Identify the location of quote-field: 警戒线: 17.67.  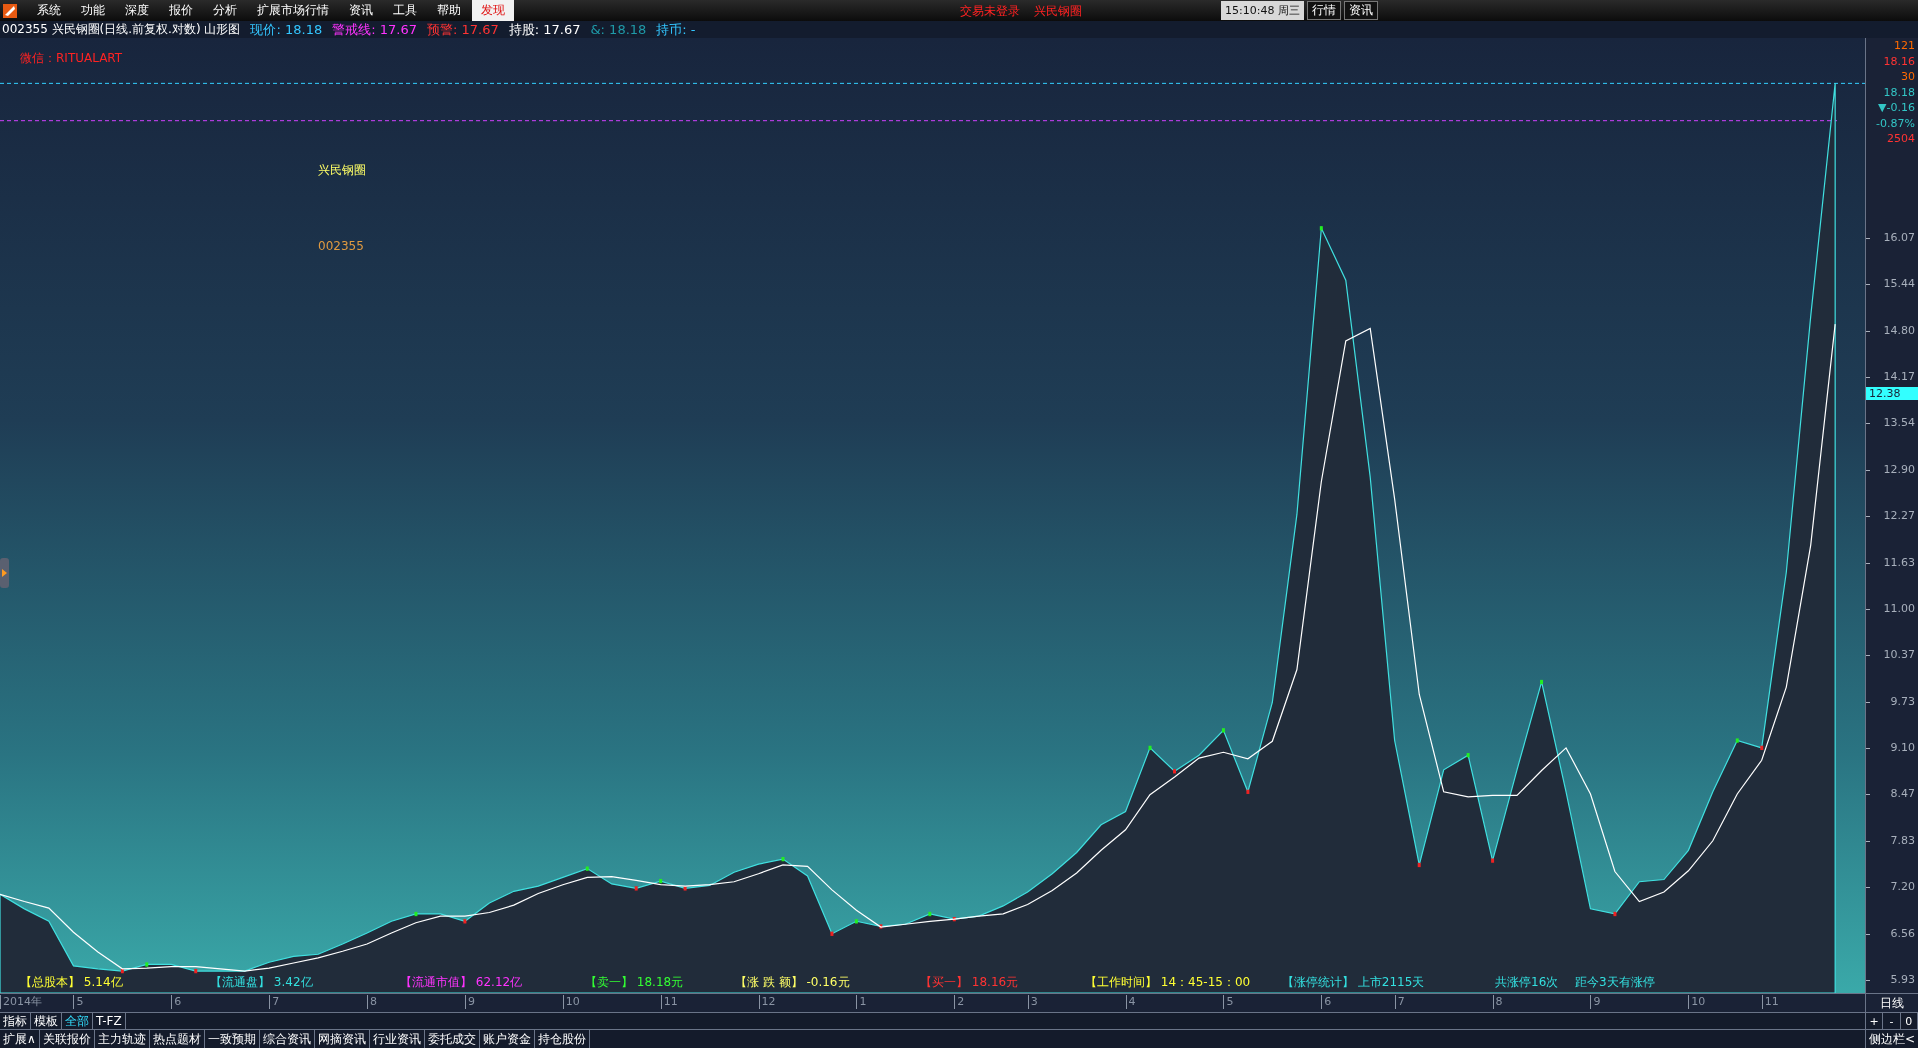
(374, 29).